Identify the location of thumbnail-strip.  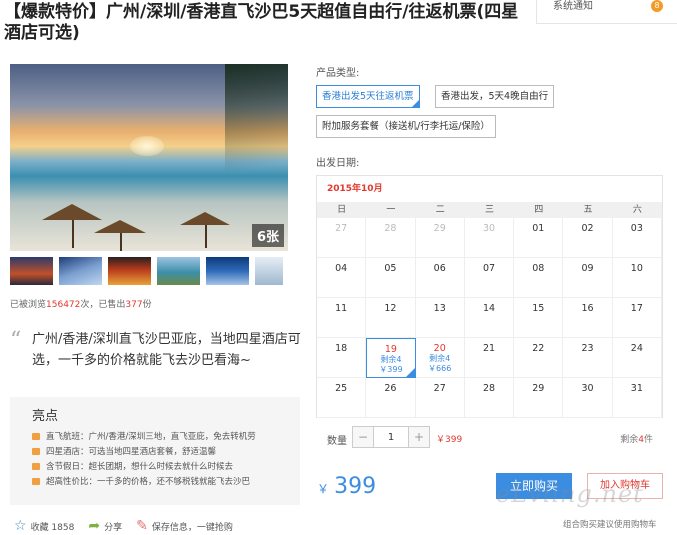
(149, 271).